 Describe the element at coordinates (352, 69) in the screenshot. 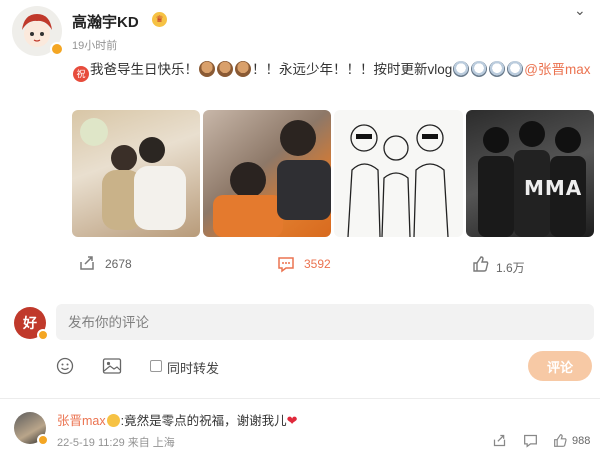

I see `post-text-part-2: ！！永远少年！！！按时更新vlog` at that location.